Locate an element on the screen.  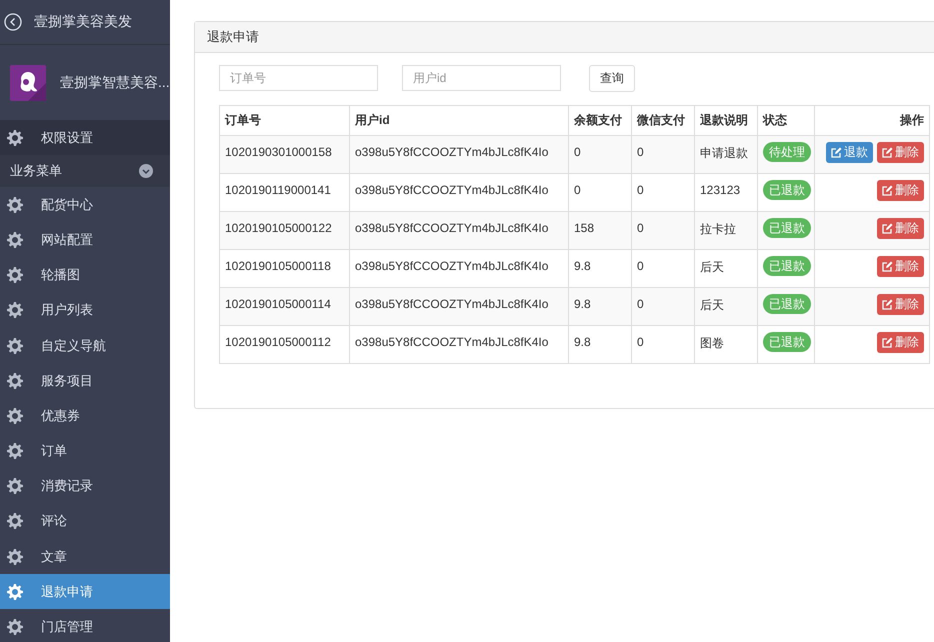
search-button: 查询 is located at coordinates (612, 78).